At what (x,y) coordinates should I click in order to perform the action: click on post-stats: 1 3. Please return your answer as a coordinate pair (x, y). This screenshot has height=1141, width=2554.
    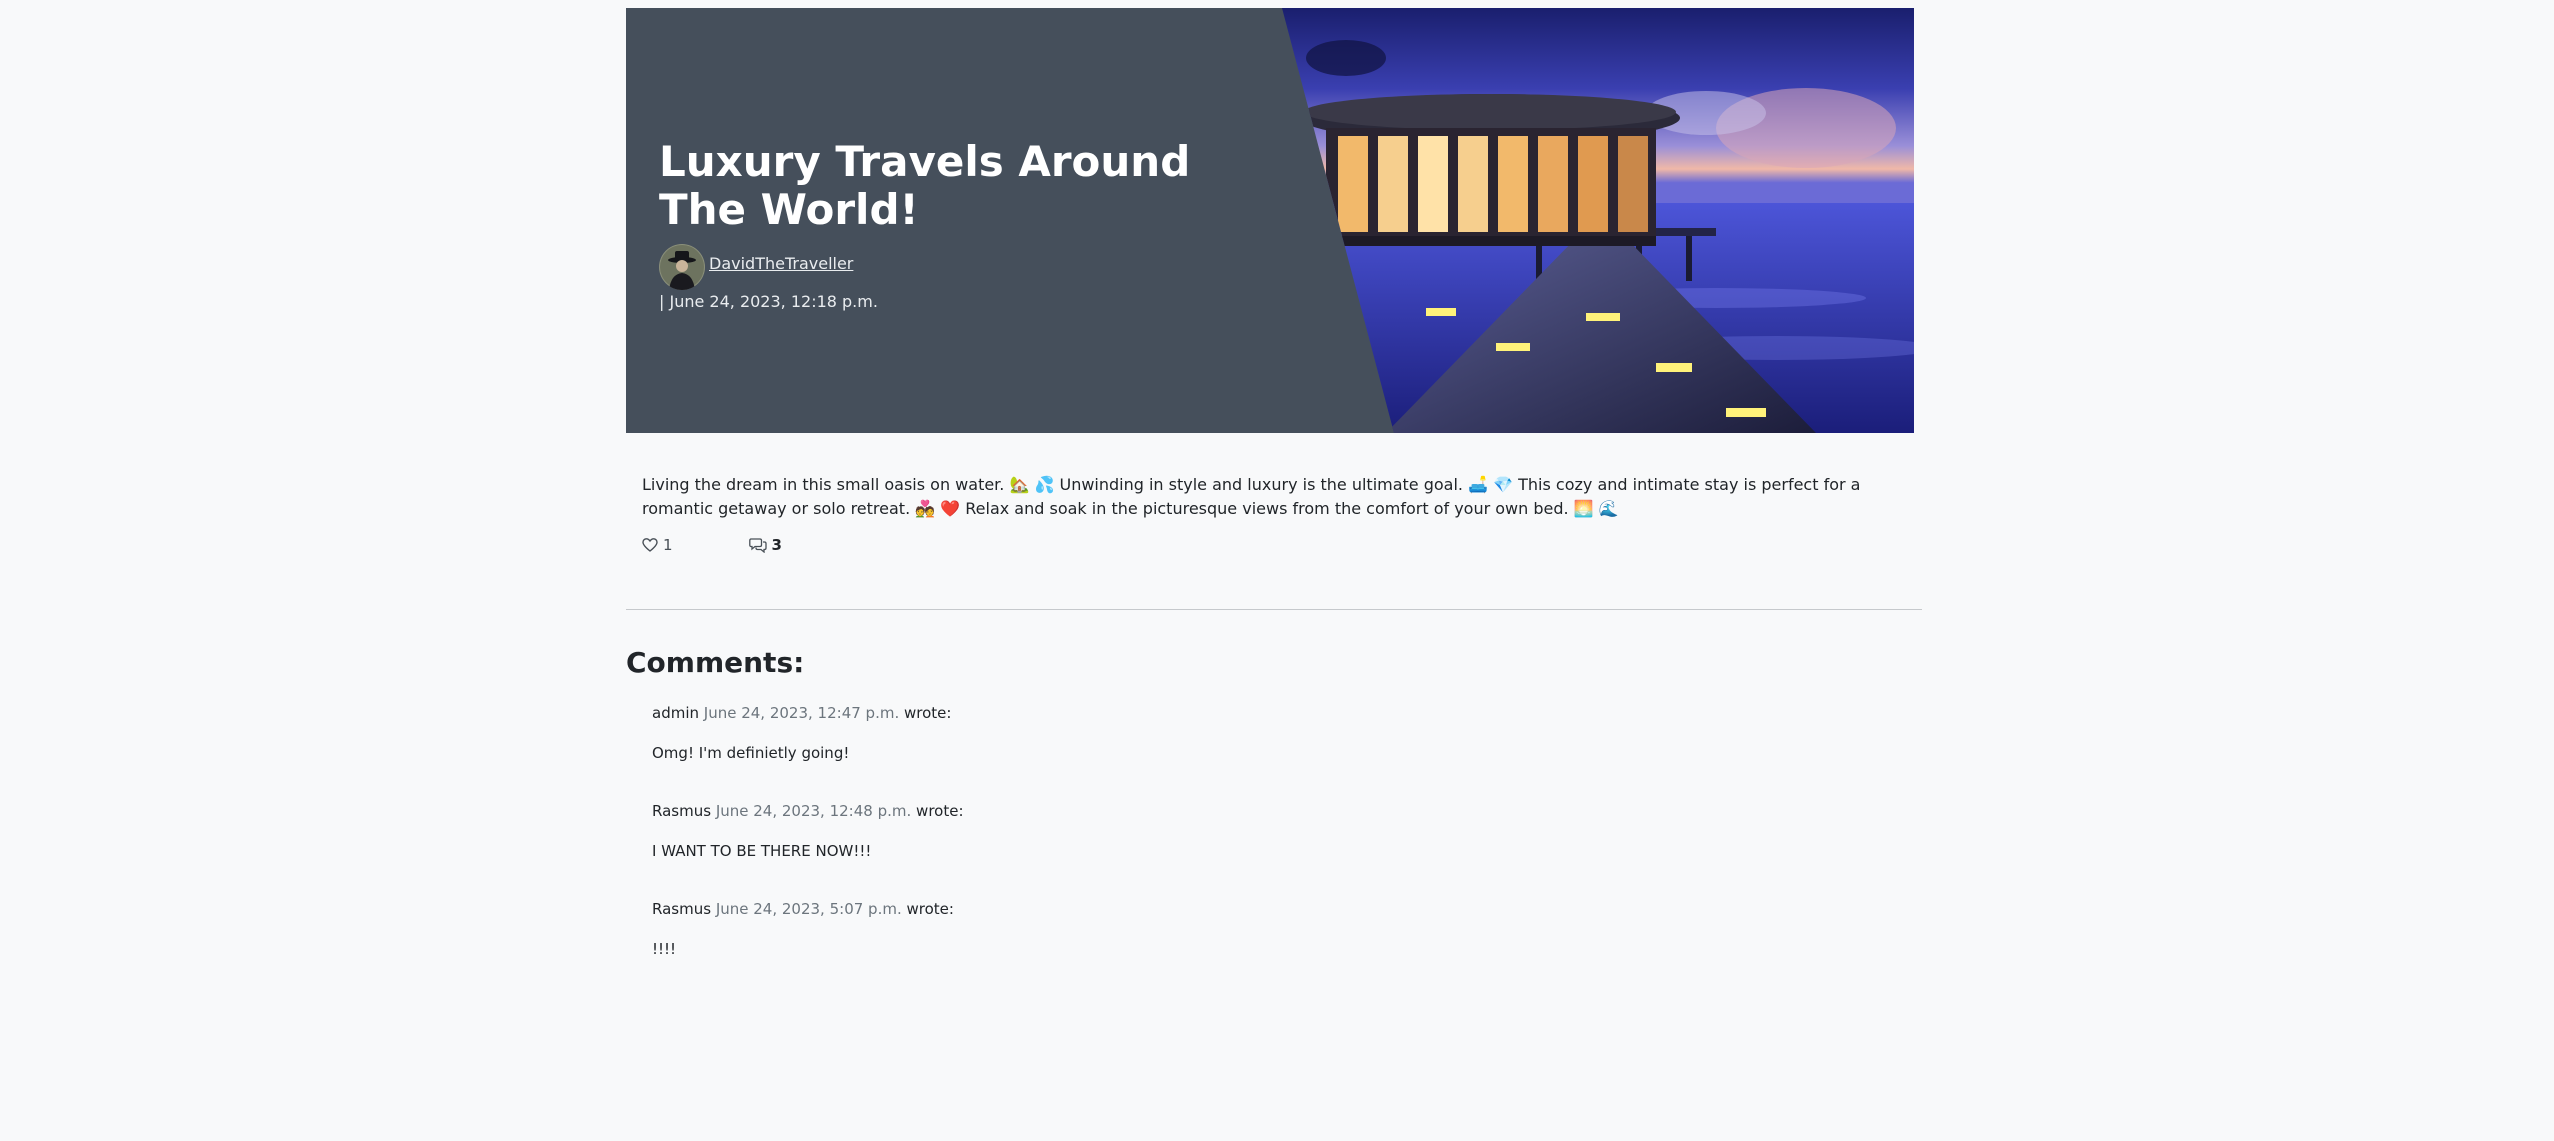
    Looking at the image, I should click on (1270, 545).